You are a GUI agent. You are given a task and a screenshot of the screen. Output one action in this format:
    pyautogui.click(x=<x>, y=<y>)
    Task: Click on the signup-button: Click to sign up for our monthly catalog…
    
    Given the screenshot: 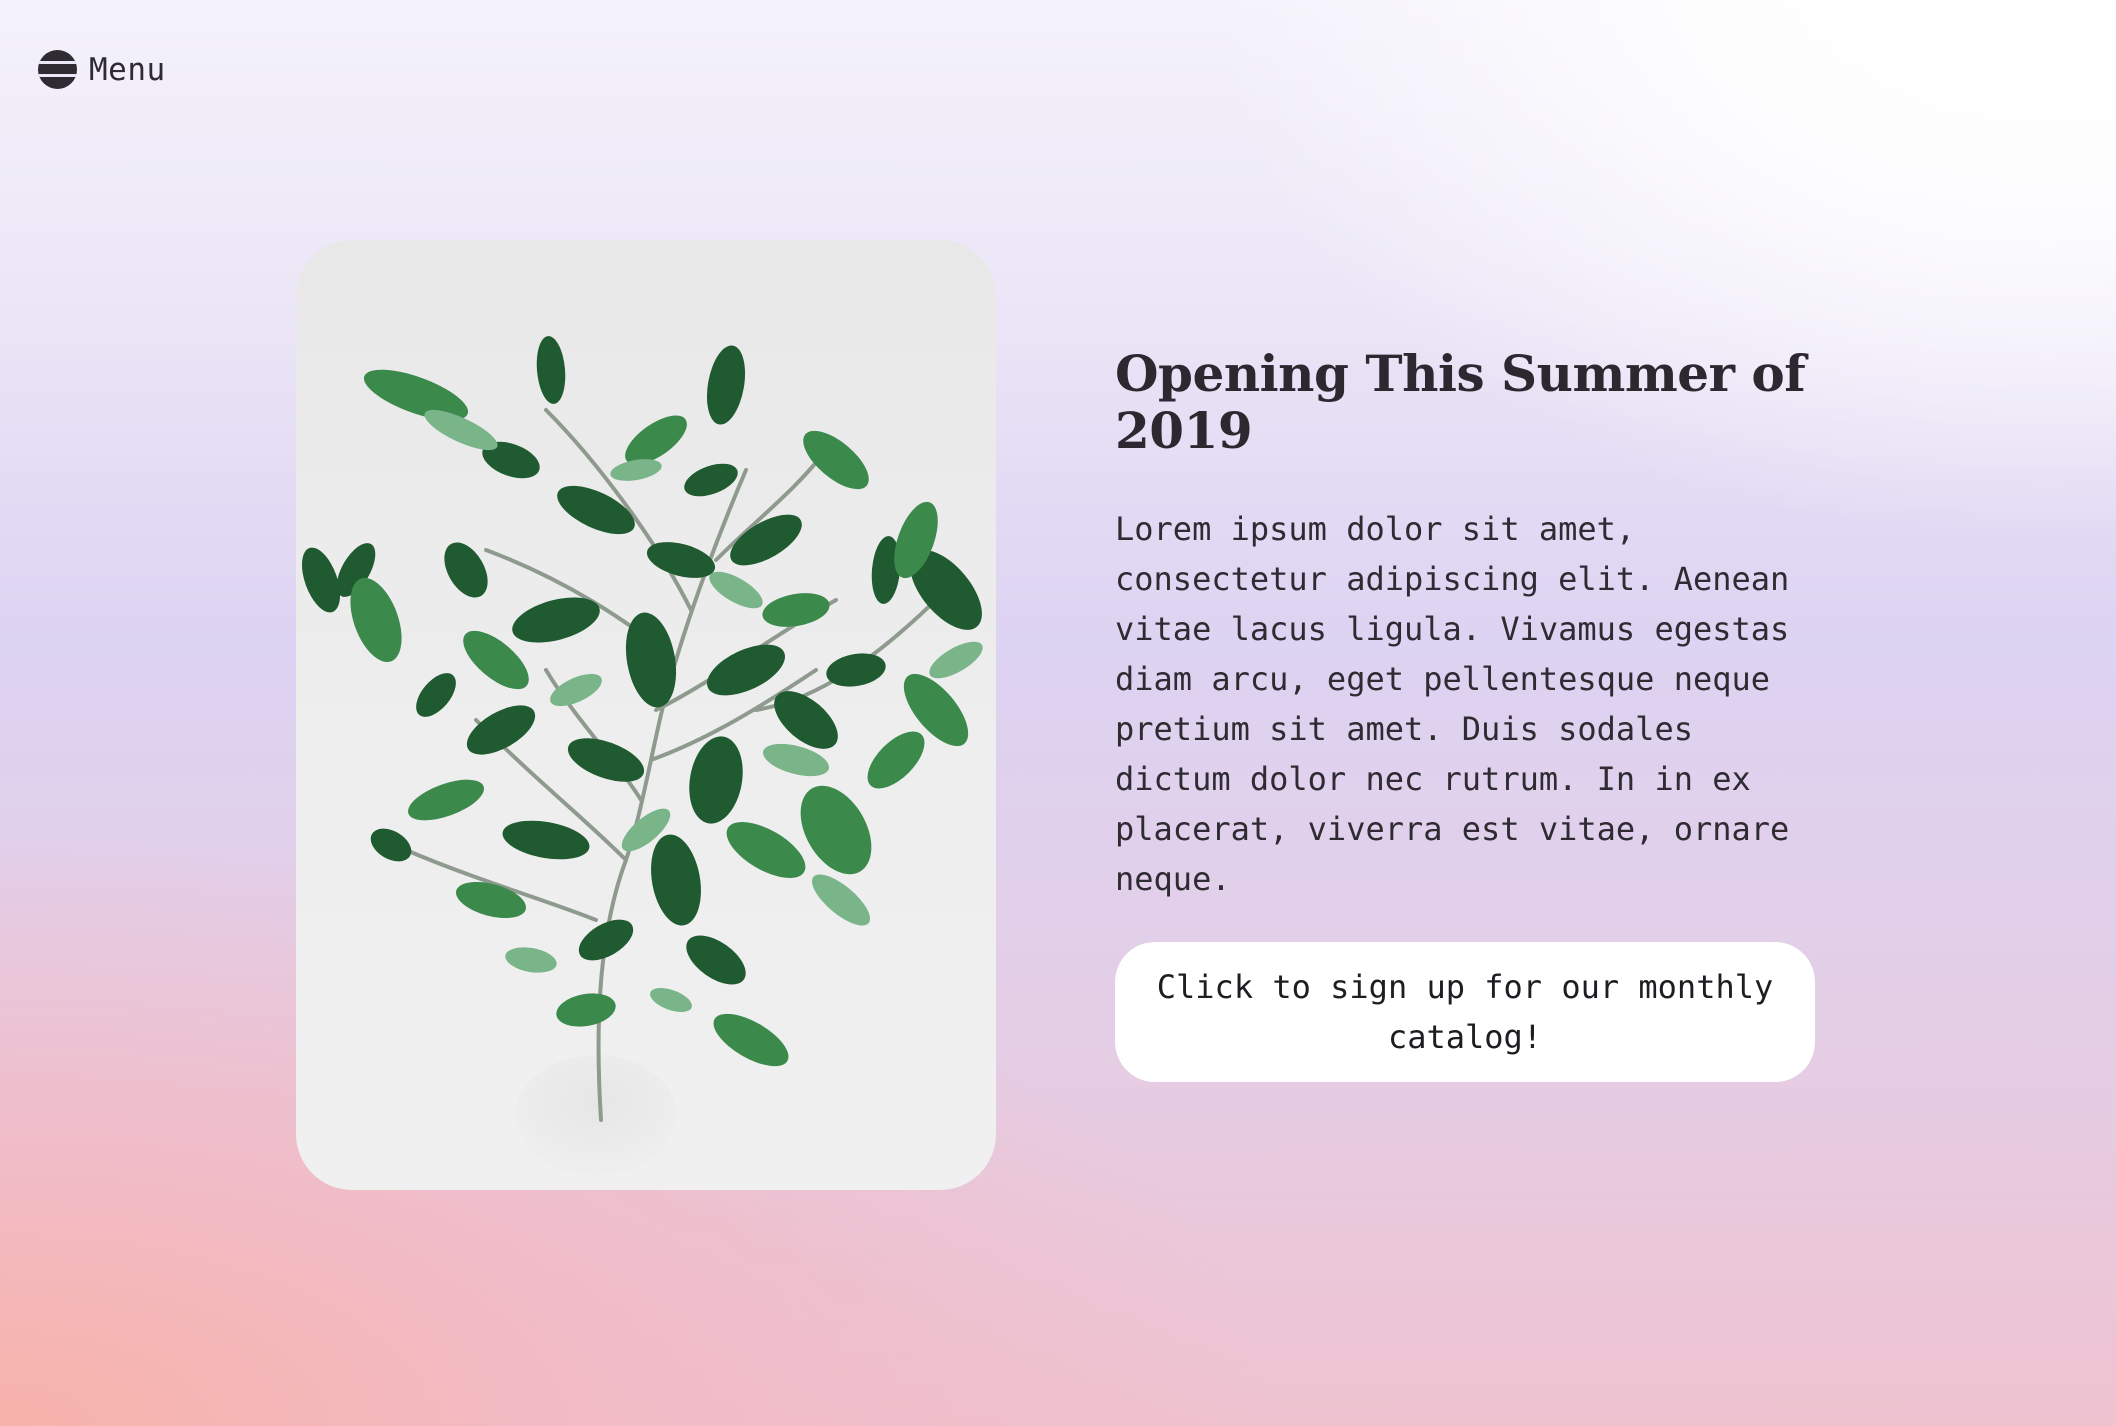 What is the action you would take?
    pyautogui.click(x=1465, y=1012)
    